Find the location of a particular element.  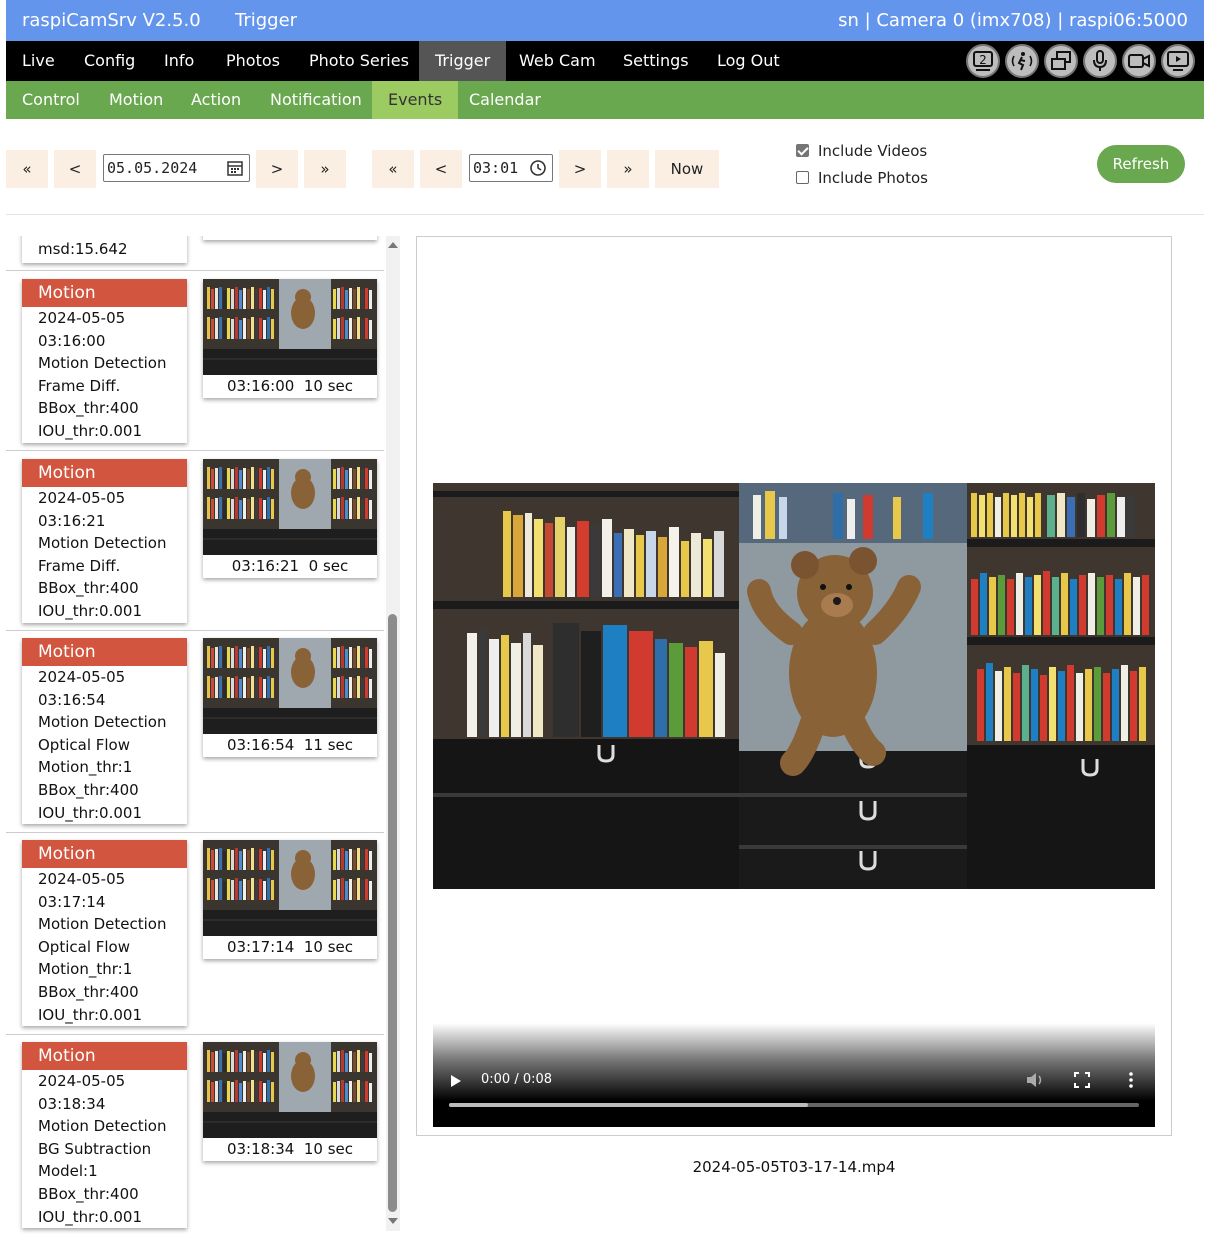

video-progress-bar is located at coordinates (794, 1105).